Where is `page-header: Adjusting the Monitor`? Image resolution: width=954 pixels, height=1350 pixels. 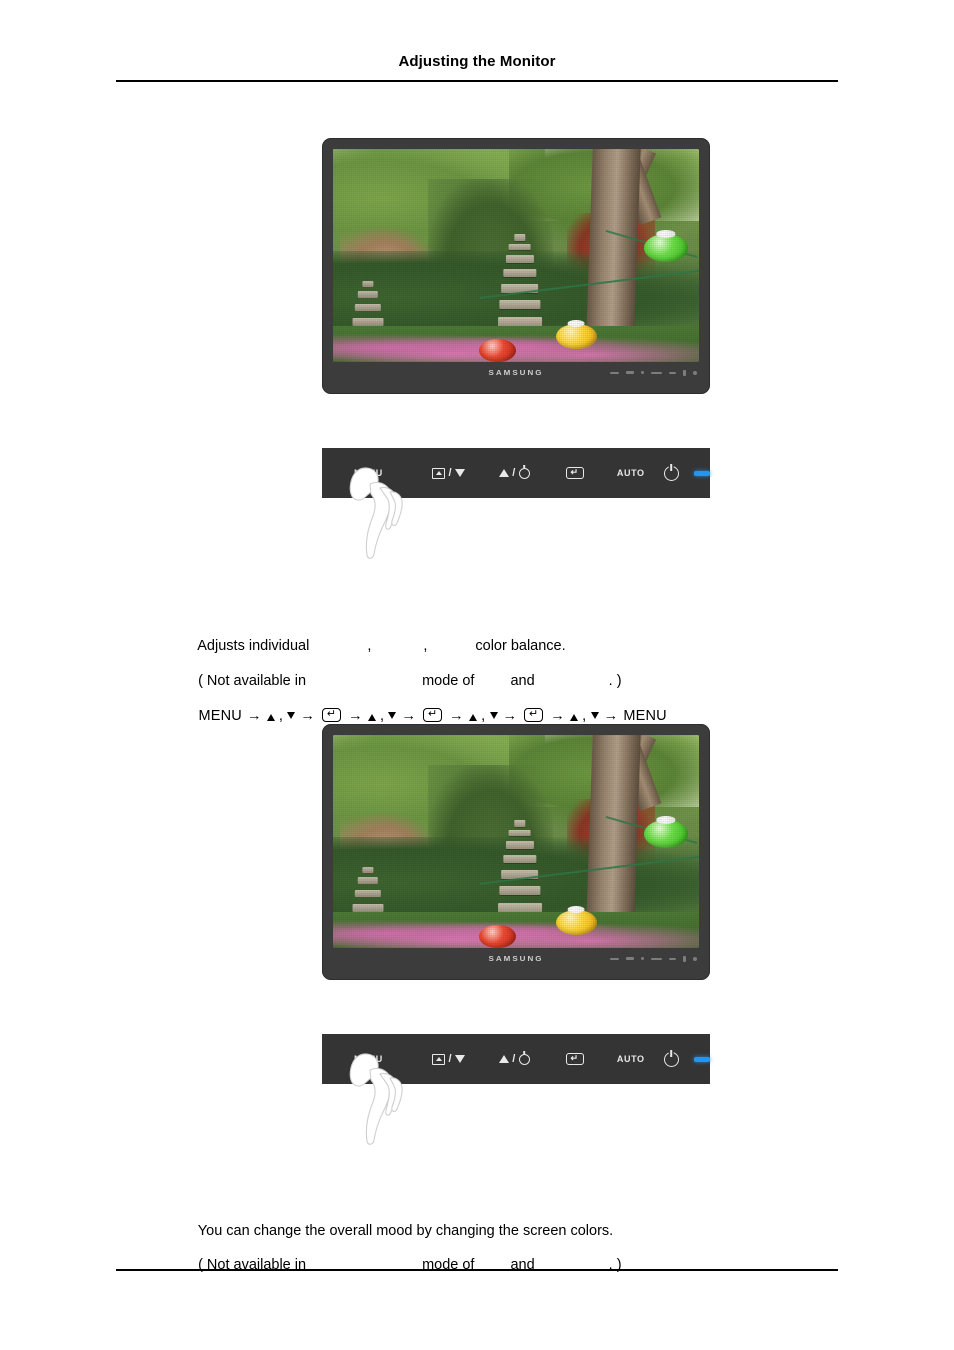
page-header: Adjusting the Monitor is located at coordinates (477, 62).